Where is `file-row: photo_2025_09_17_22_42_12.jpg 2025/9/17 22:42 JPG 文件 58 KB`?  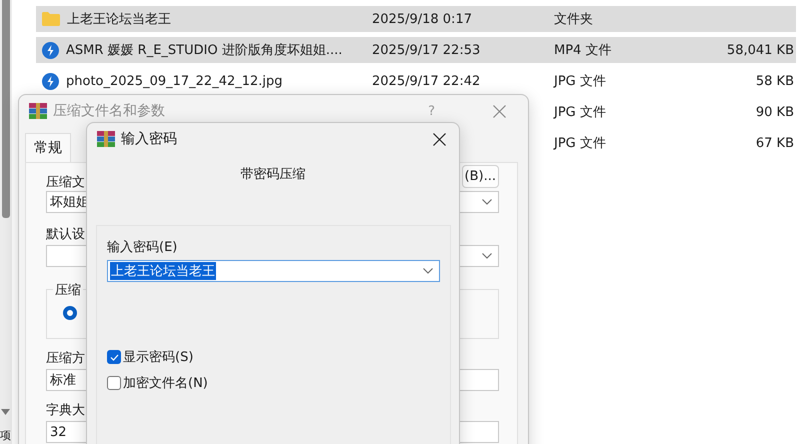 file-row: photo_2025_09_17_22_42_12.jpg 2025/9/17 22:42 JPG 文件 58 KB is located at coordinates (416, 81).